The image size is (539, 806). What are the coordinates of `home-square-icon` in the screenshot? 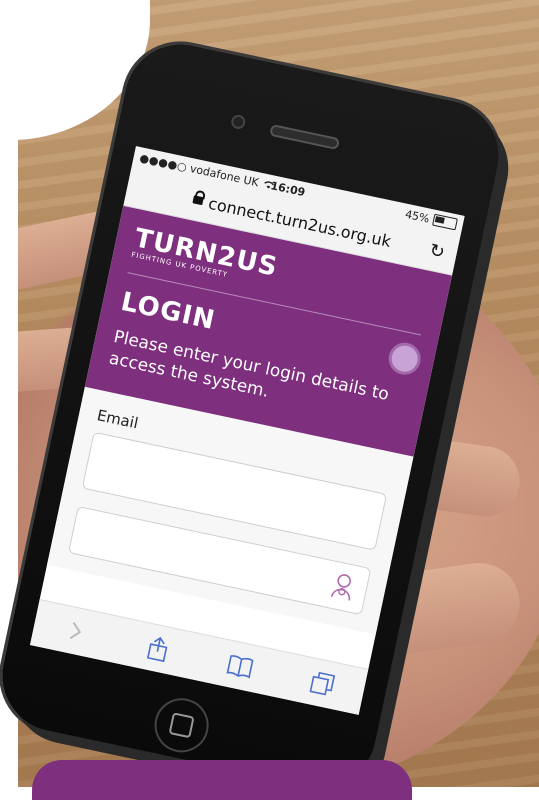 It's located at (181, 725).